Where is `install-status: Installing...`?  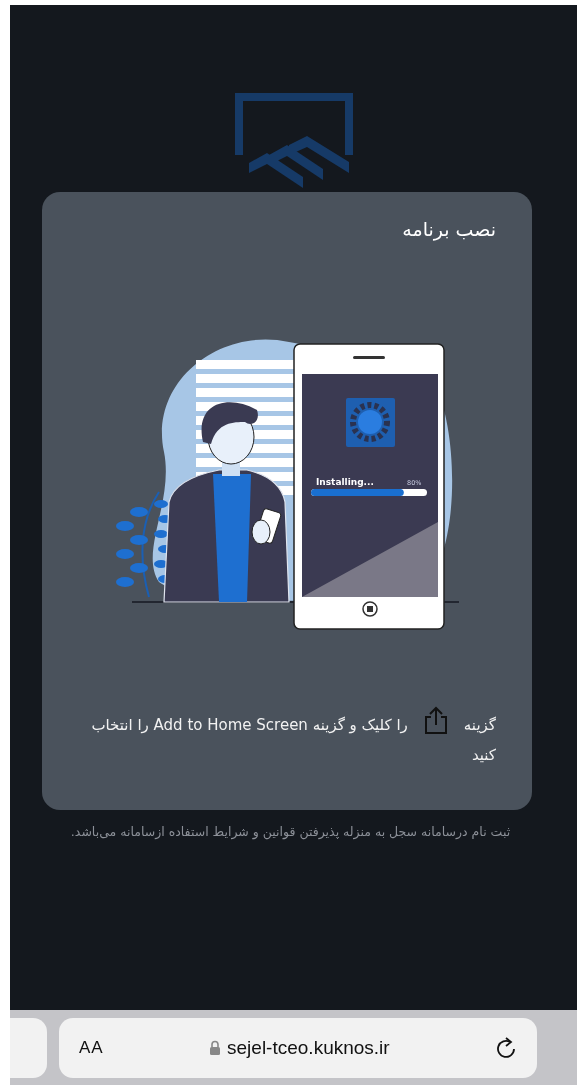 install-status: Installing... is located at coordinates (345, 482).